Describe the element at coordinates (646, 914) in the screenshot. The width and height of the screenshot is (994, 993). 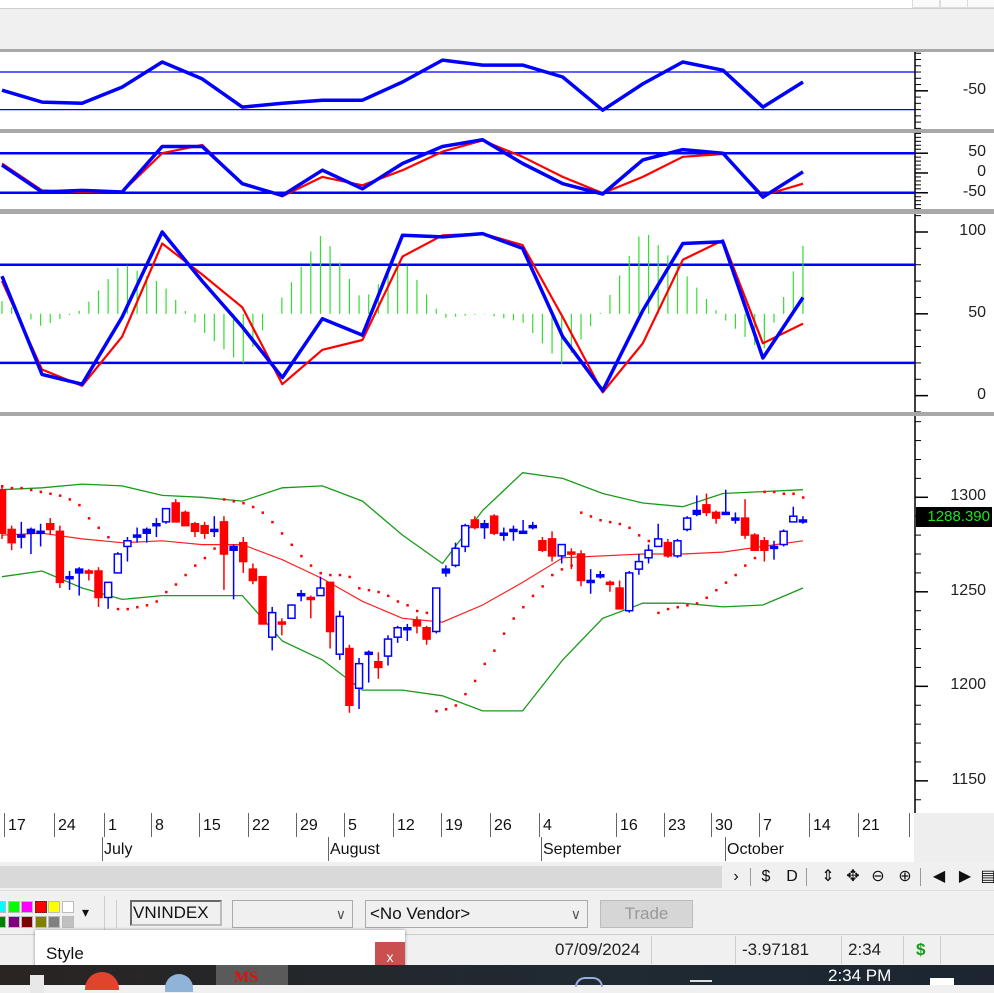
I see `trade-button: Trade` at that location.